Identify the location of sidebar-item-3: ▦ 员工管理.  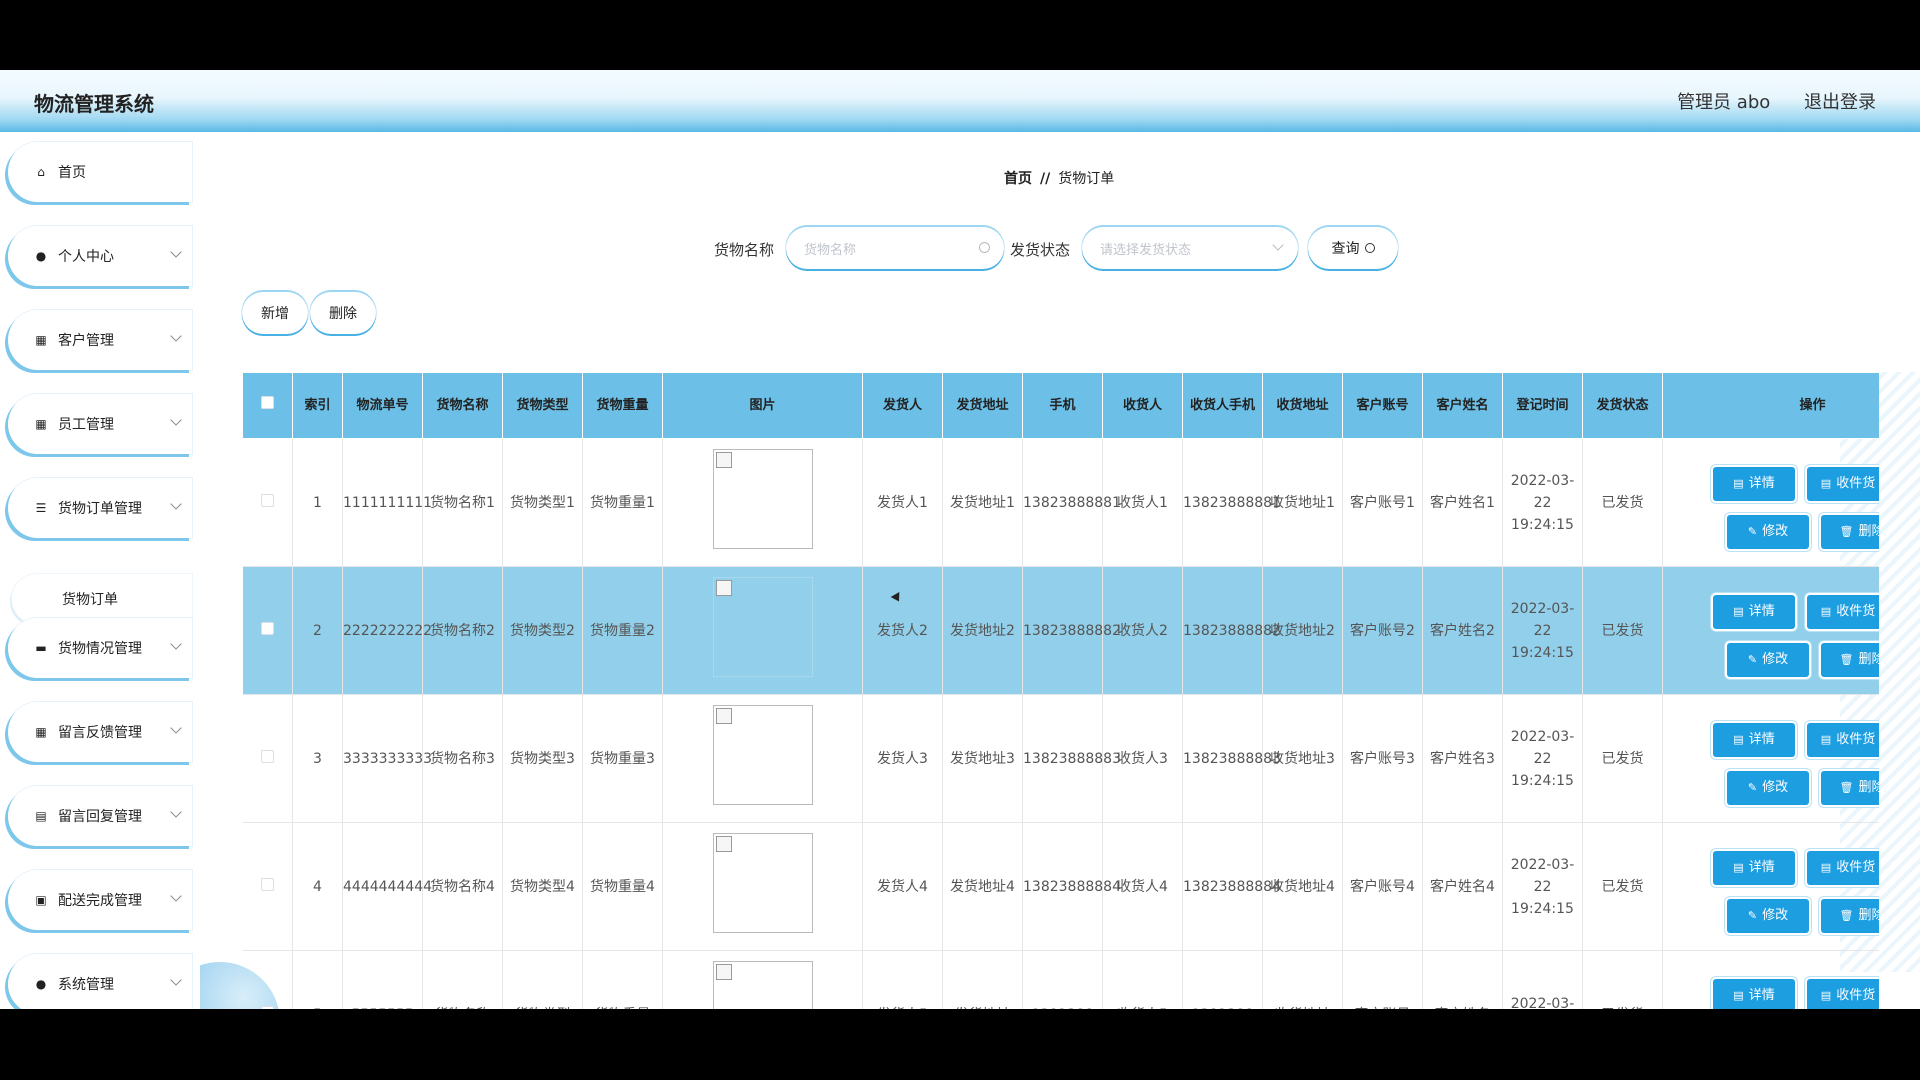
(100, 424).